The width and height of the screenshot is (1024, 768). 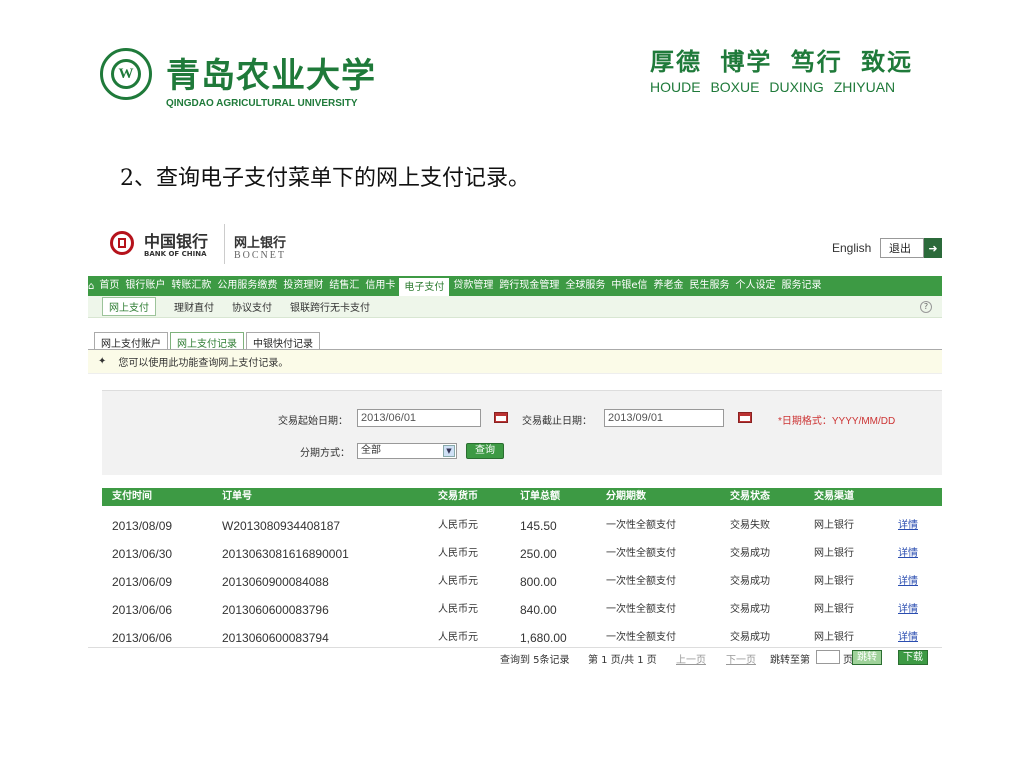 I want to click on jump-to-label: 跳转至第, so click(x=790, y=660).